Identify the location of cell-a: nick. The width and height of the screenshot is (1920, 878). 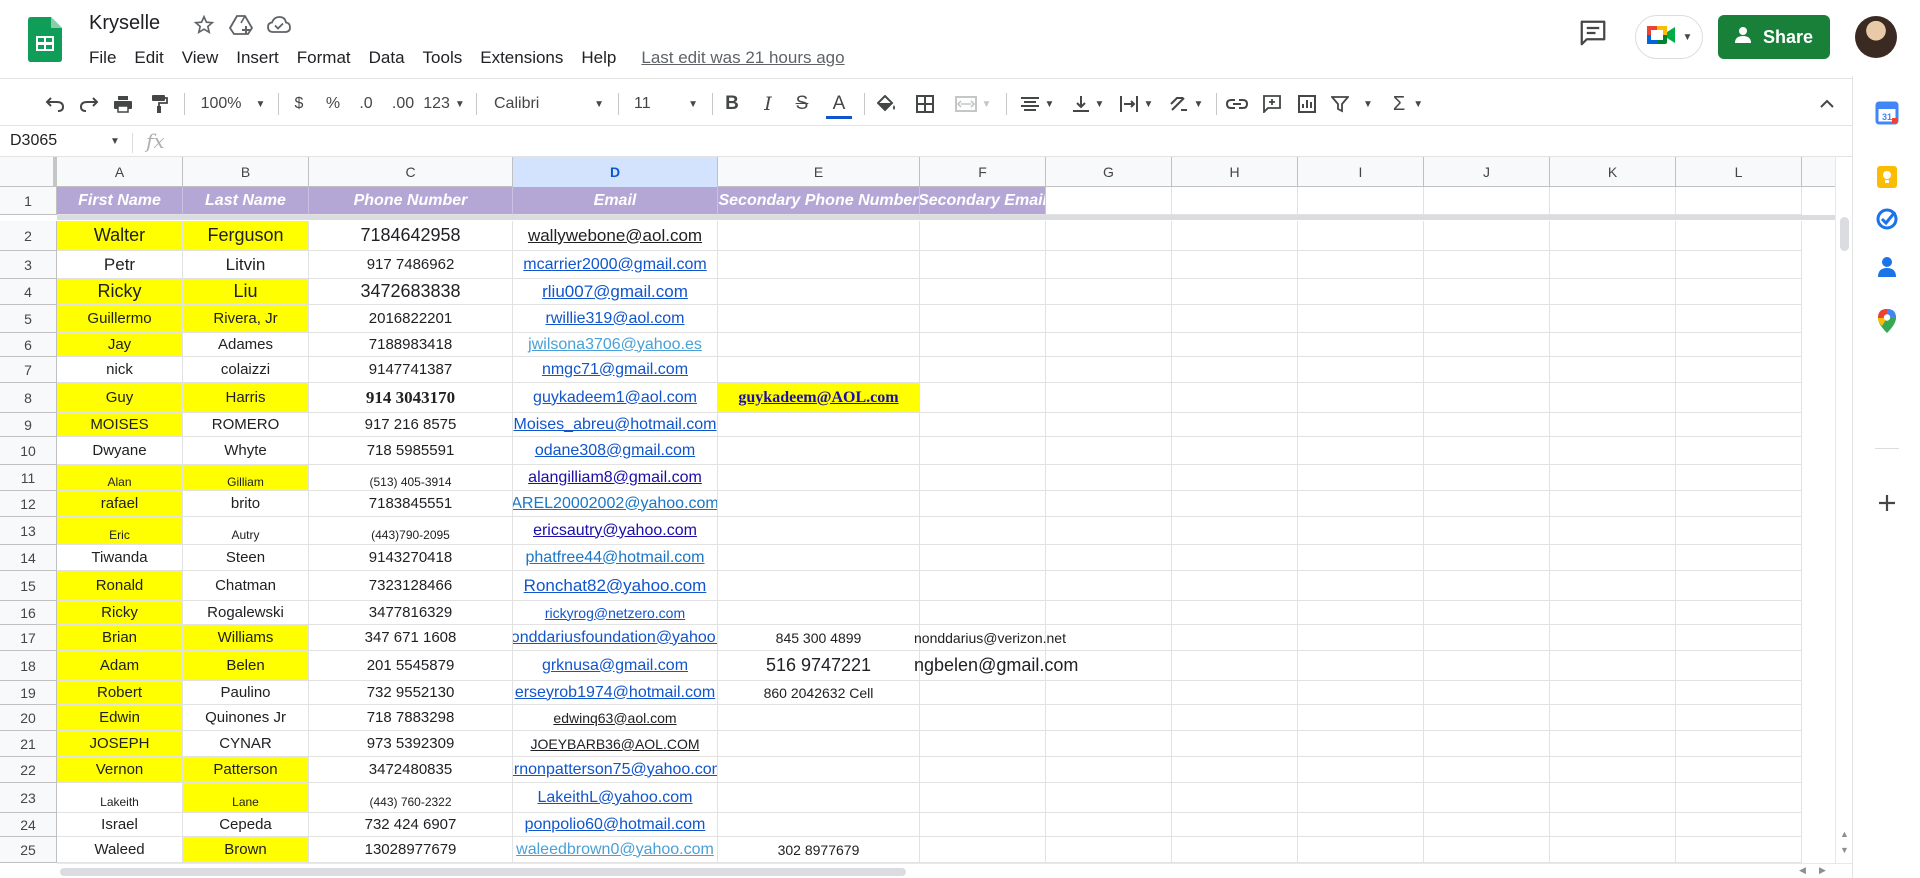
(120, 370).